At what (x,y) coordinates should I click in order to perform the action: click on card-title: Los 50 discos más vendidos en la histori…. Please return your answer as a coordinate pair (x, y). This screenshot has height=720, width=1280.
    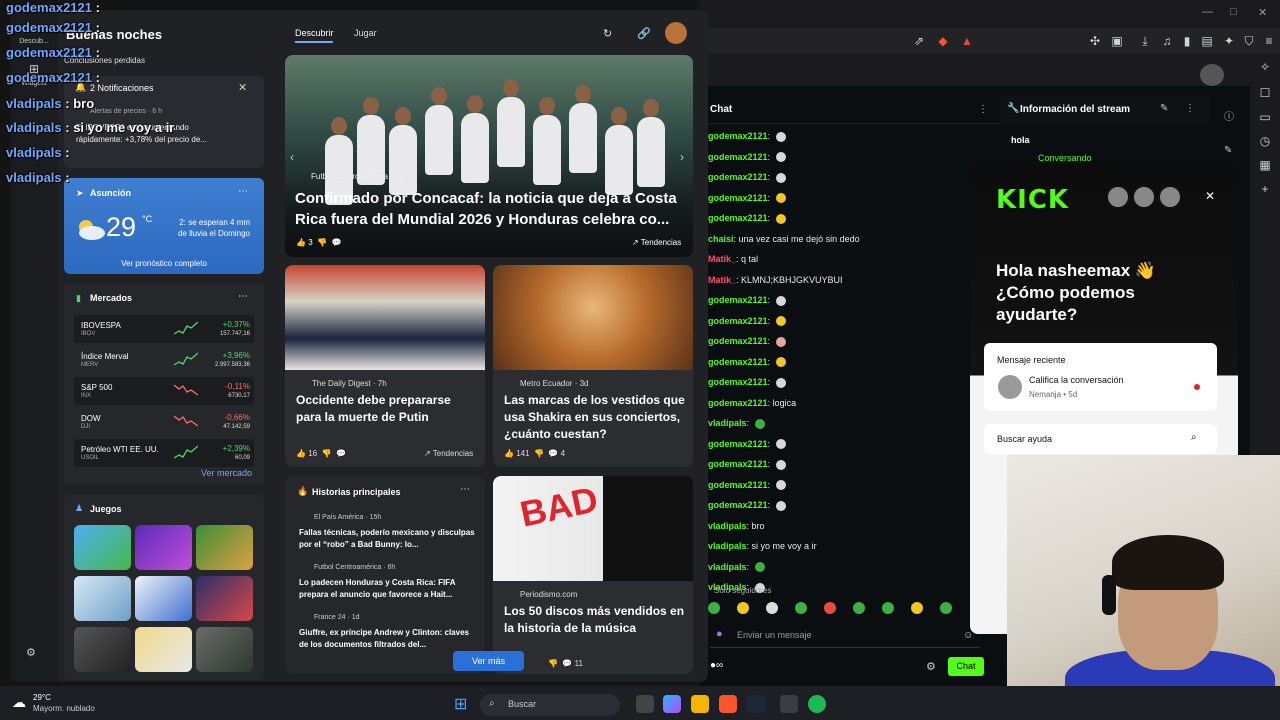
    Looking at the image, I should click on (595, 620).